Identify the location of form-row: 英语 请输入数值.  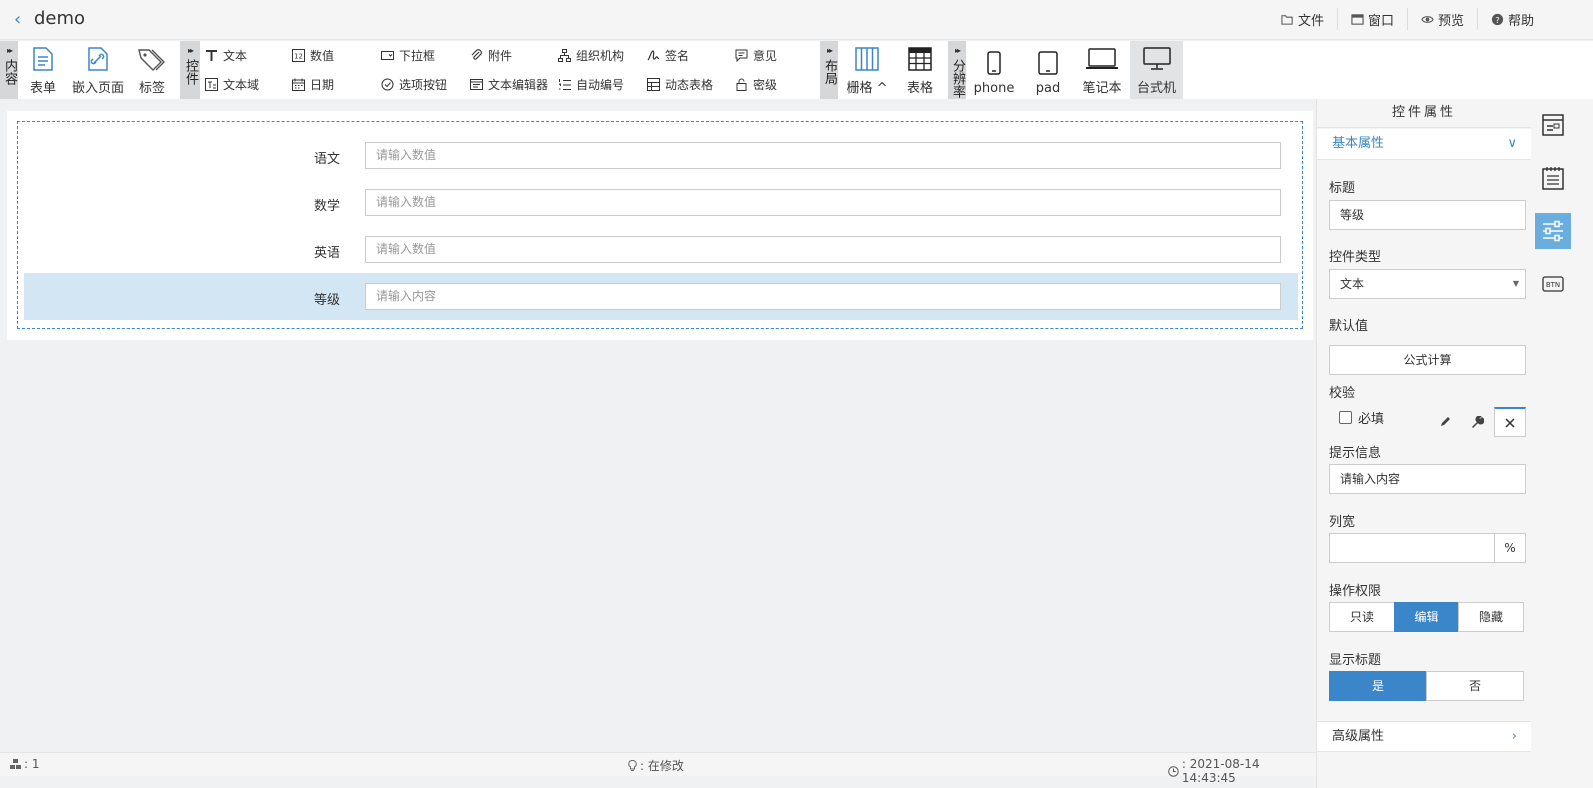
(661, 249).